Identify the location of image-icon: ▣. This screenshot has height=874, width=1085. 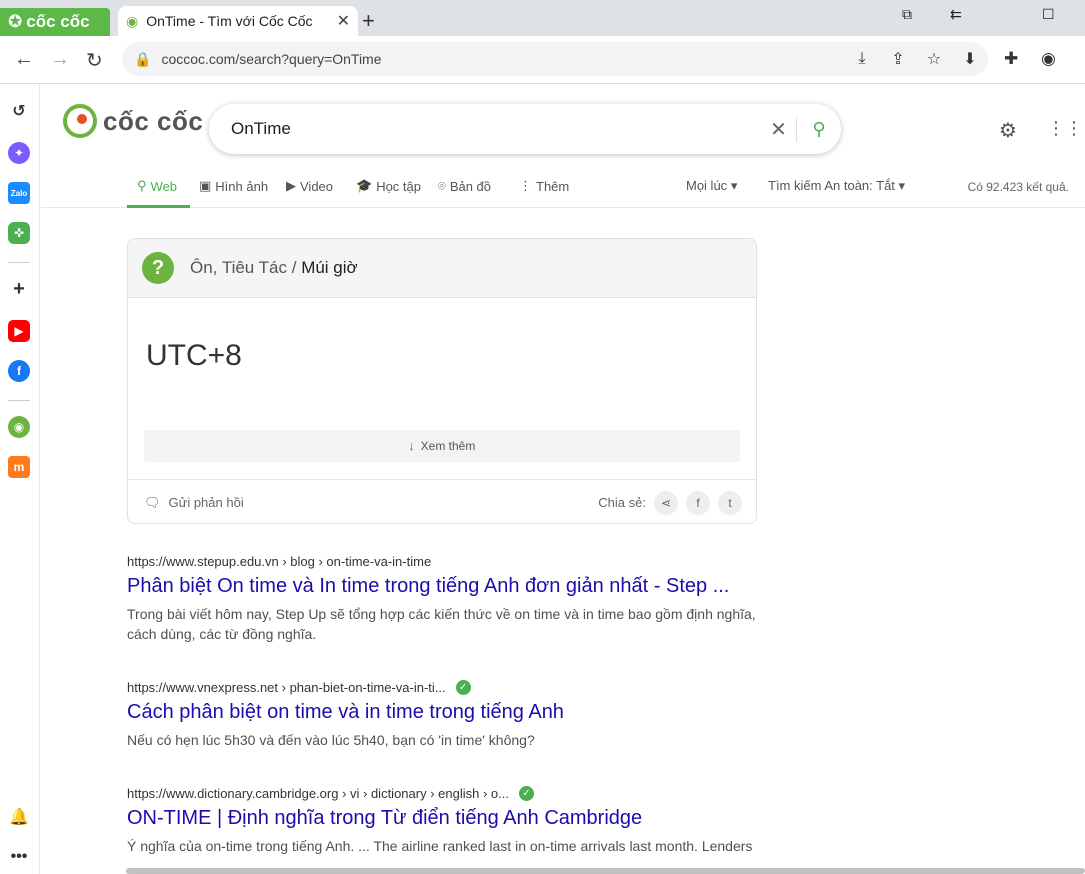
(205, 185).